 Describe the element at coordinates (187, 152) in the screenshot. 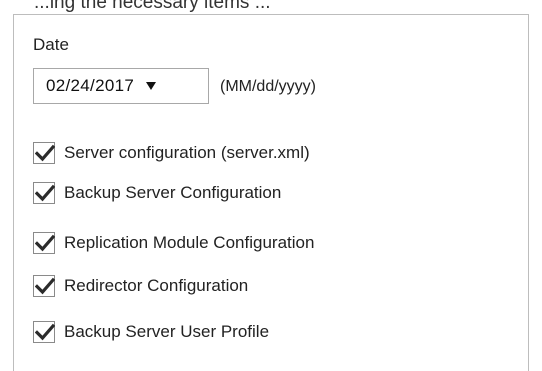

I see `option-label: Server configuration (server.xml)` at that location.